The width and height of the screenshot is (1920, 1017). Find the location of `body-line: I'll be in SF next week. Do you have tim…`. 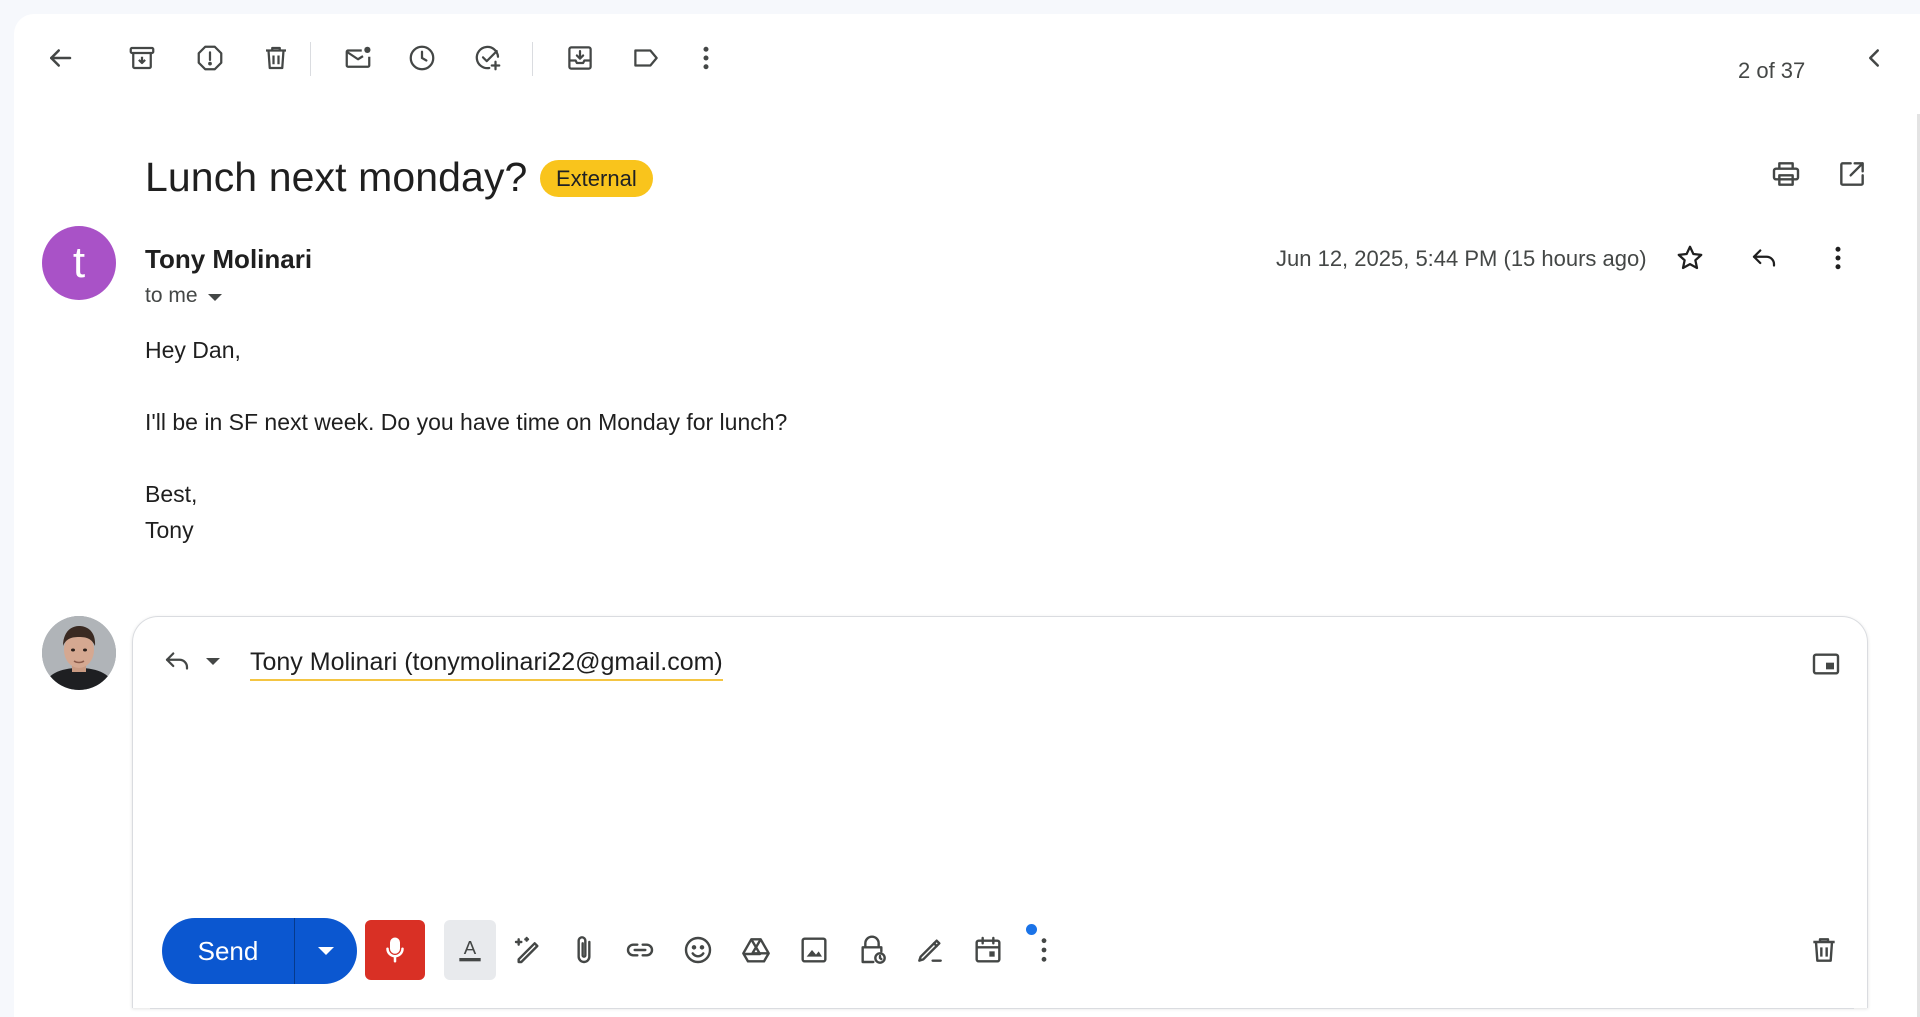

body-line: I'll be in SF next week. Do you have tim… is located at coordinates (466, 422).